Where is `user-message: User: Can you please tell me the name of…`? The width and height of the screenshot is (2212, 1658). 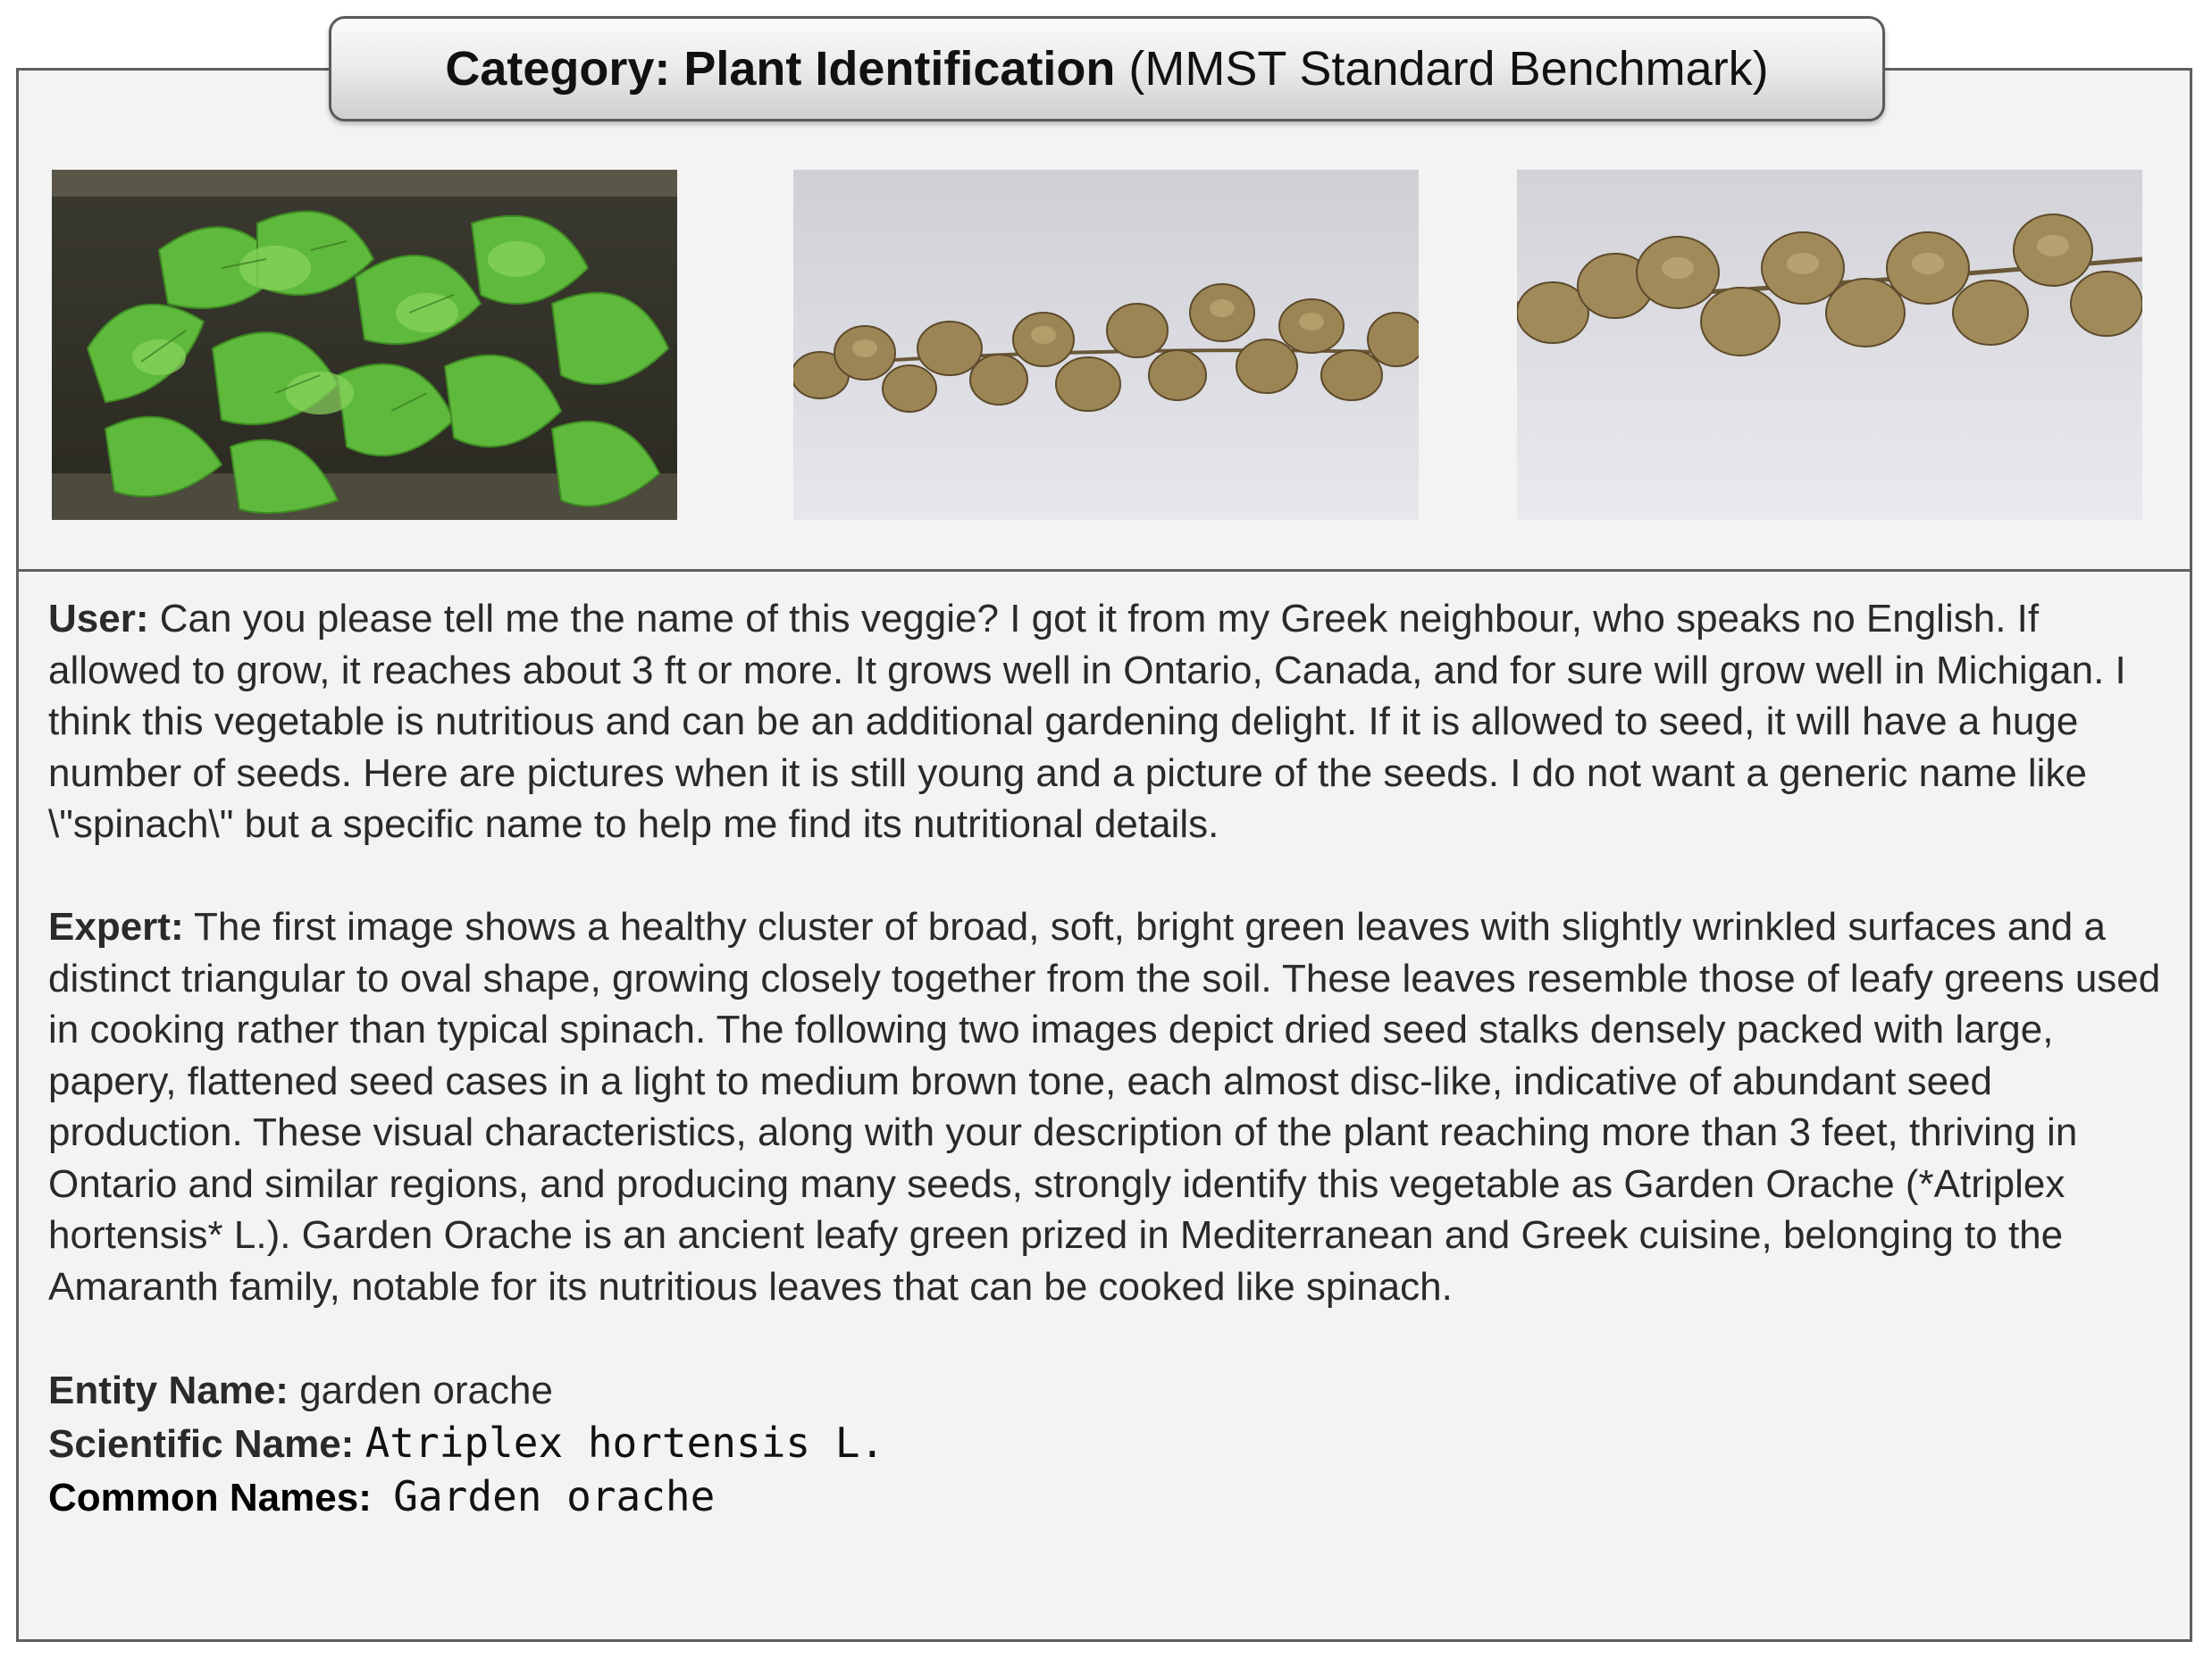 user-message: User: Can you please tell me the name of… is located at coordinates (1113, 721).